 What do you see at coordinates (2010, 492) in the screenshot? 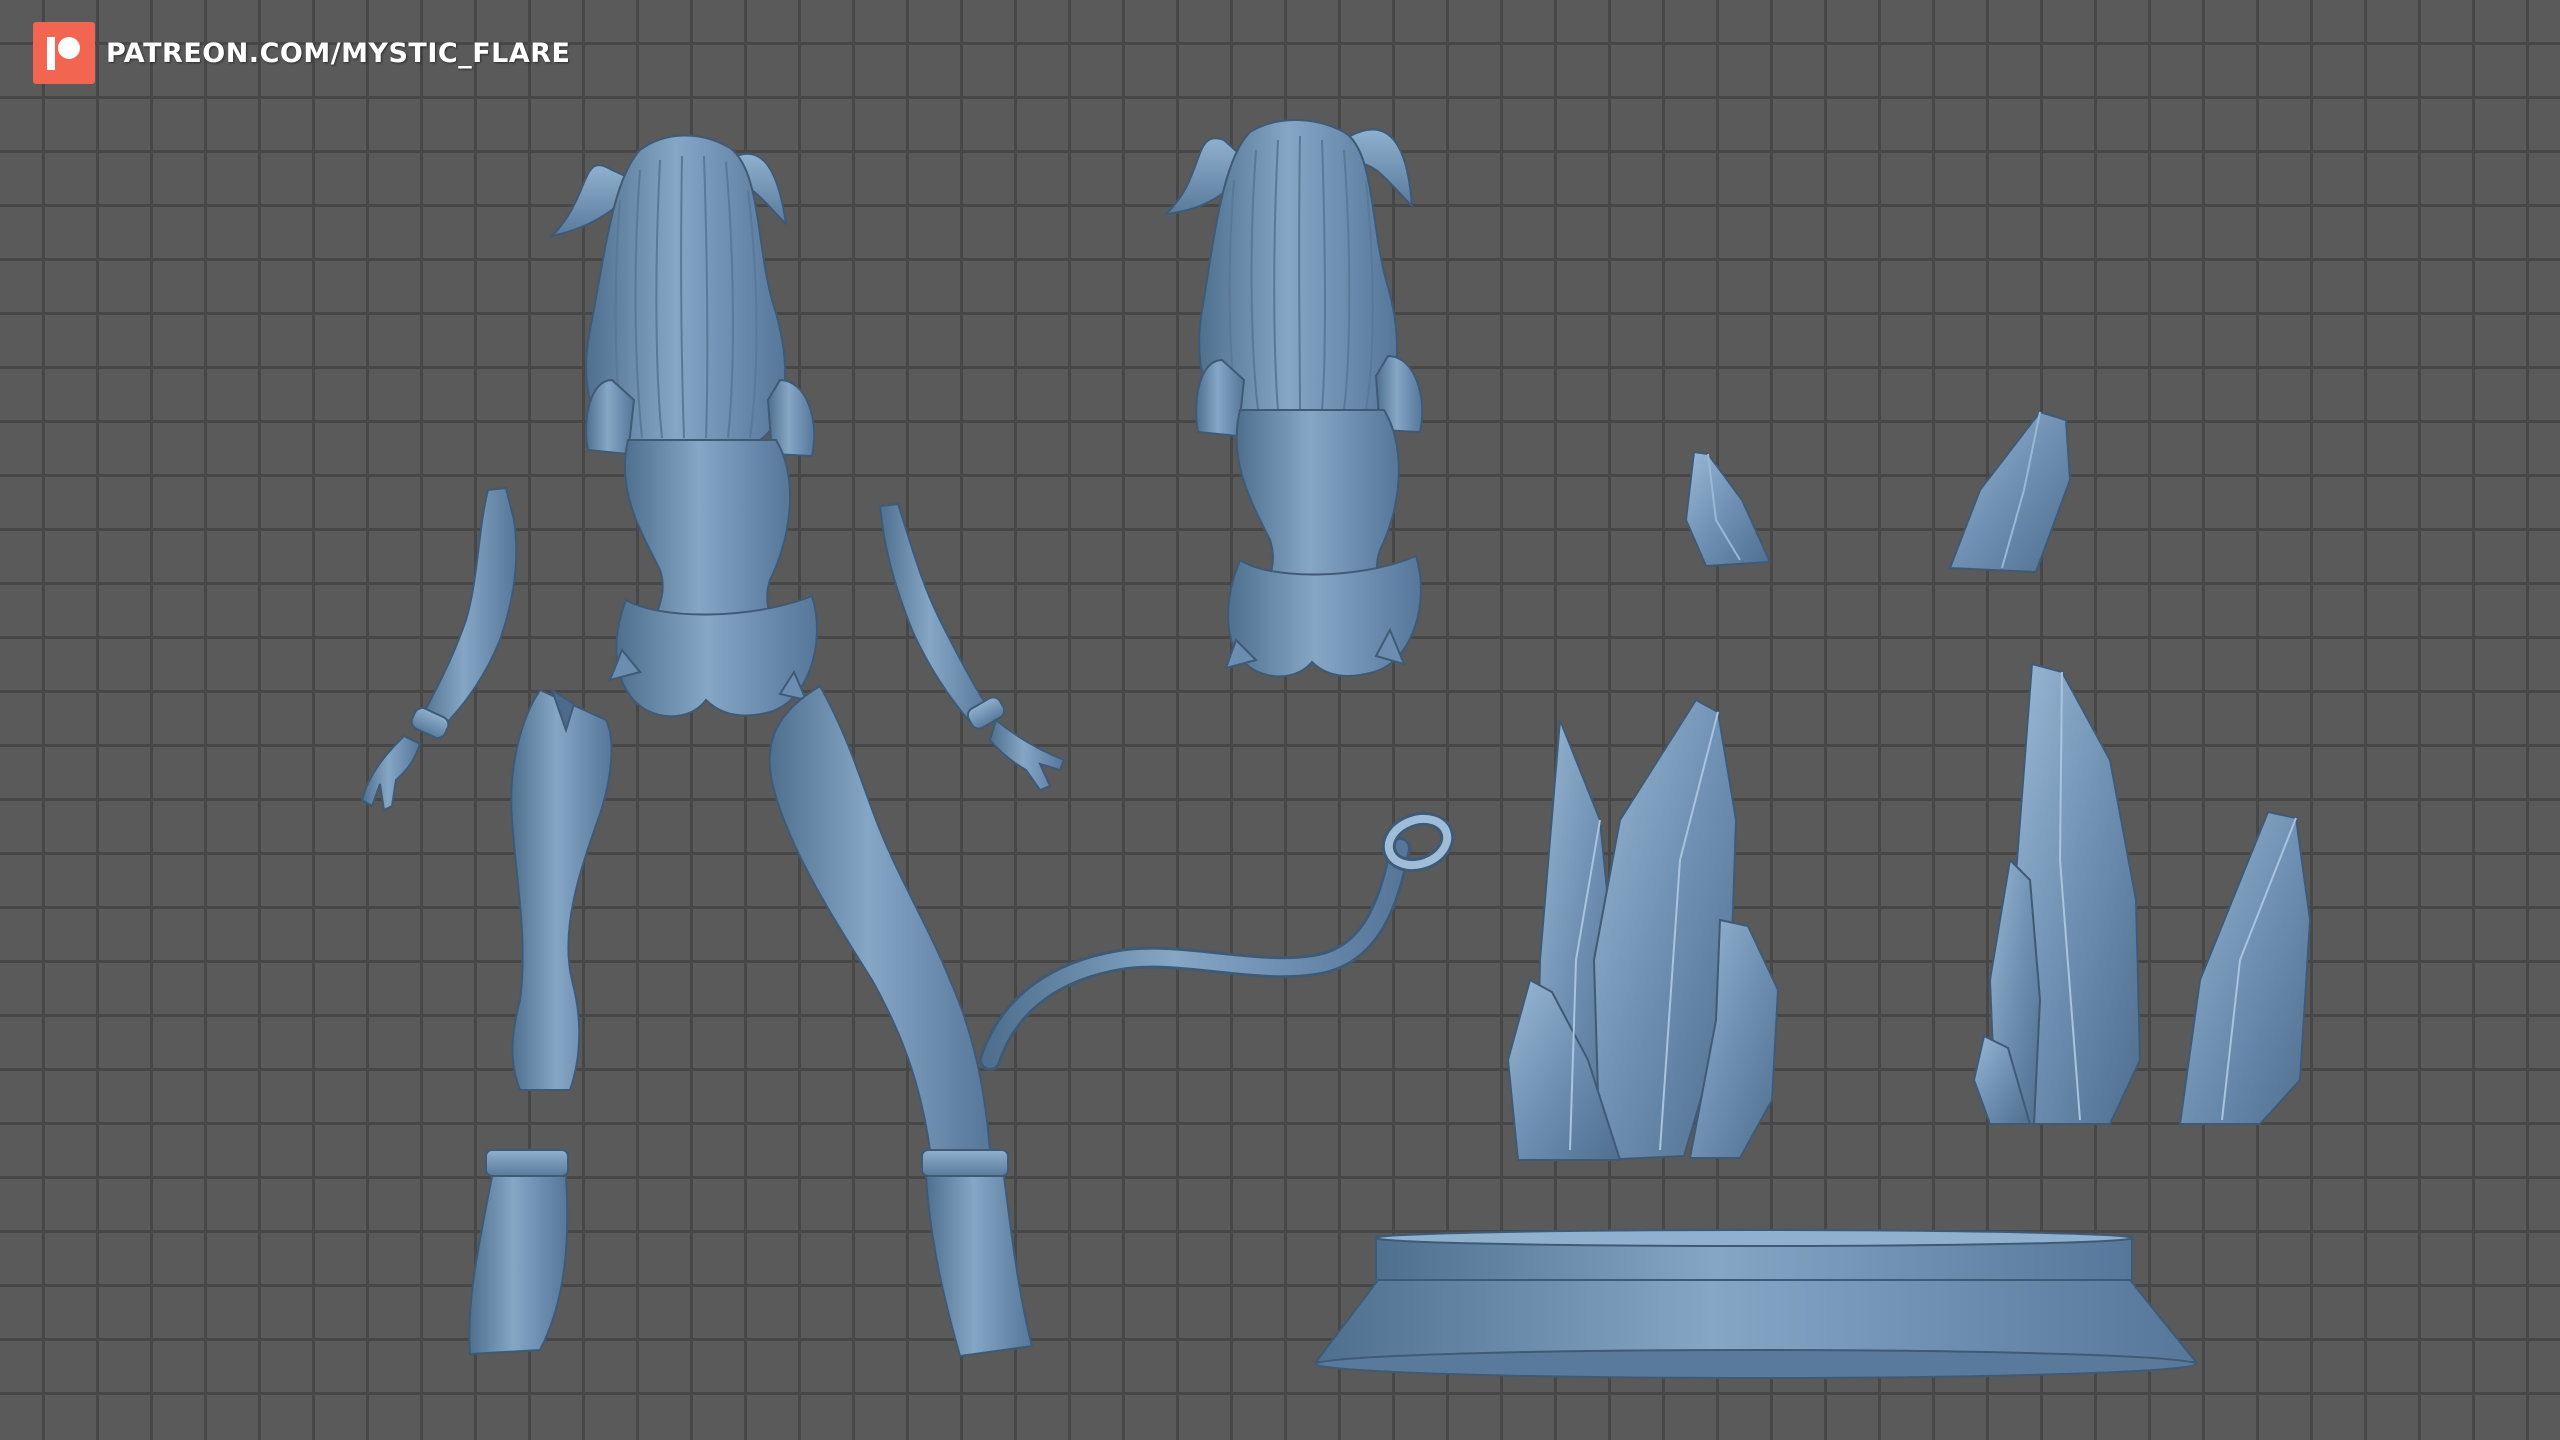
I see `small-crystal-right` at bounding box center [2010, 492].